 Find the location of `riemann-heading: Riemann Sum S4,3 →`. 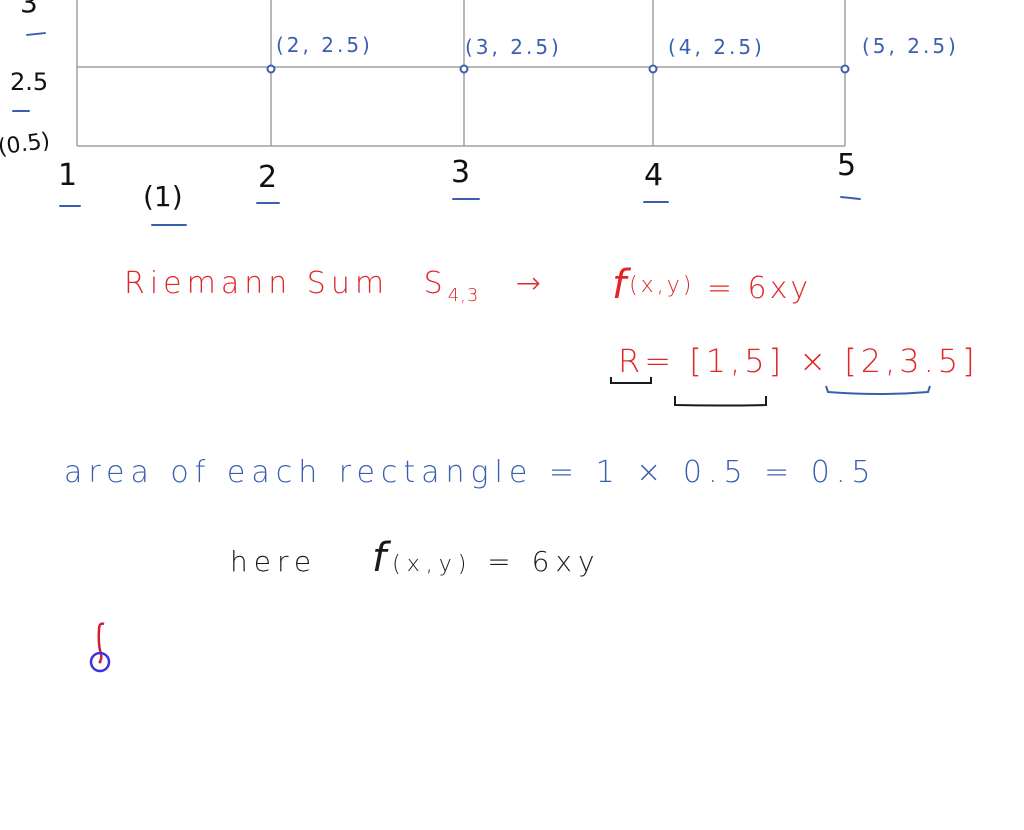

riemann-heading: Riemann Sum S4,3 → is located at coordinates (335, 286).